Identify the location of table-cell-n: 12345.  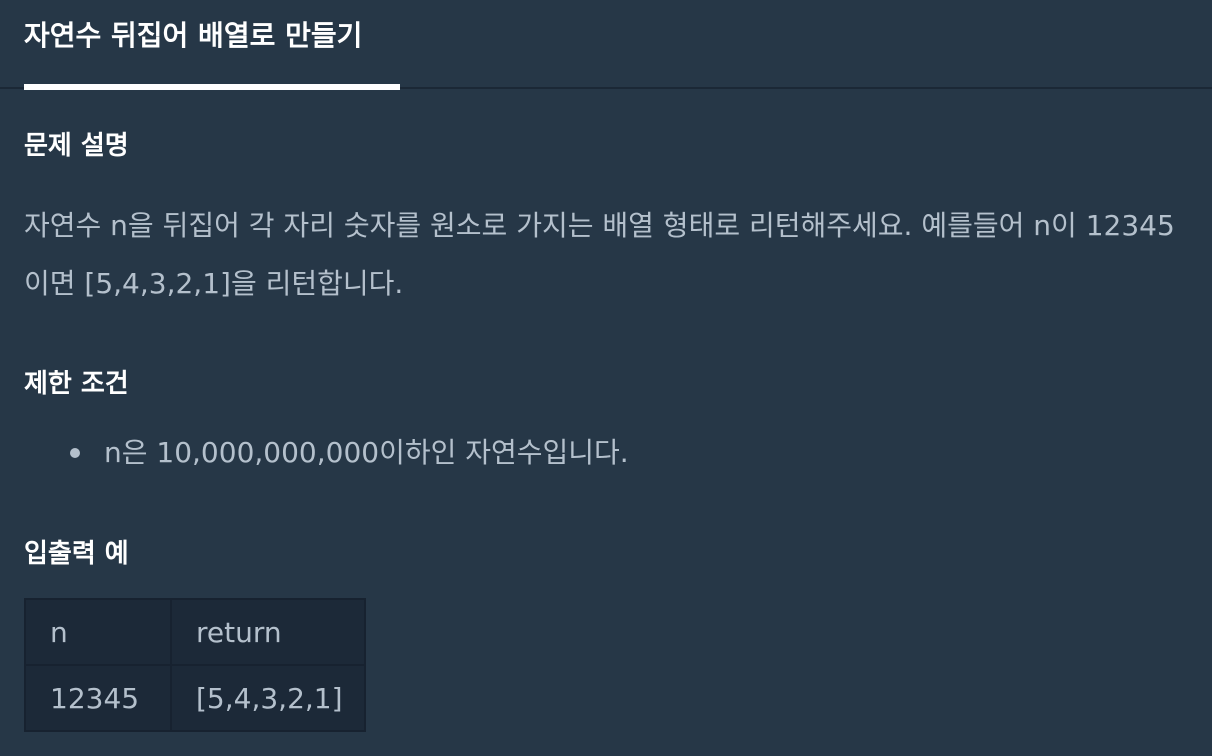
(98, 698).